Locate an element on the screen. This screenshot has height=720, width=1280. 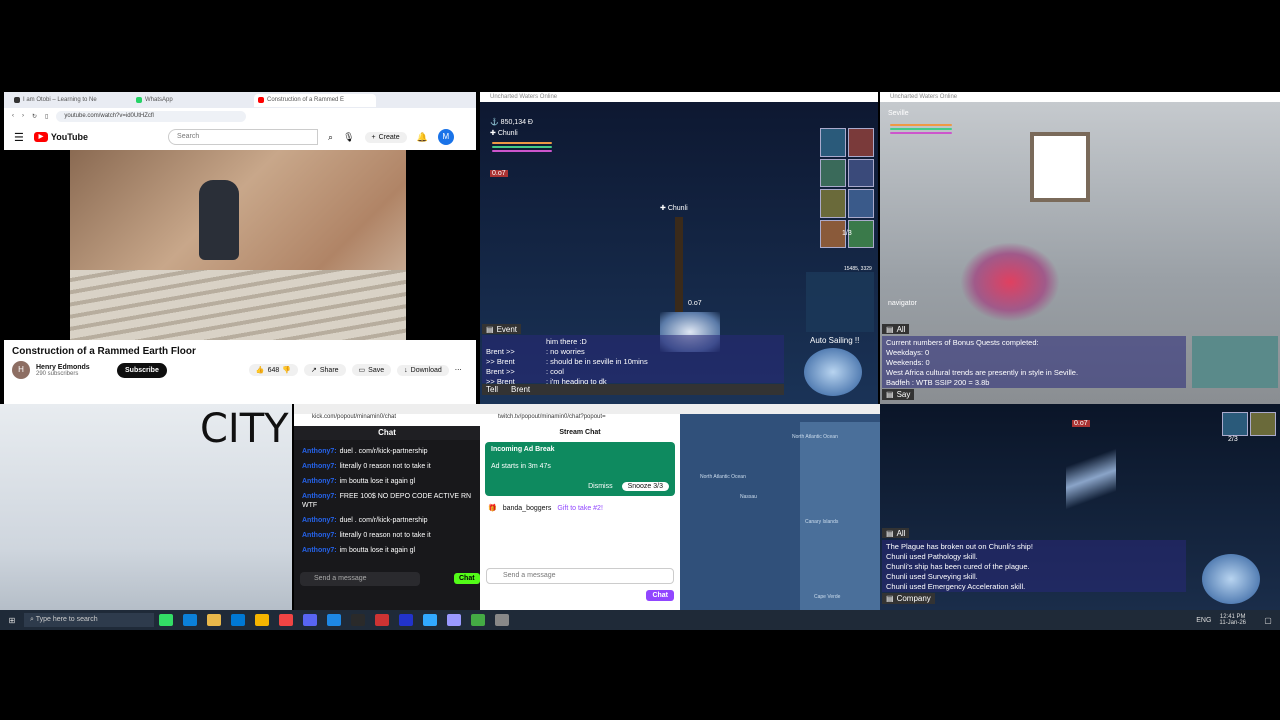
url-bar: twitch.tv/popout/minamin0/chat?popout= is located at coordinates (580, 420).